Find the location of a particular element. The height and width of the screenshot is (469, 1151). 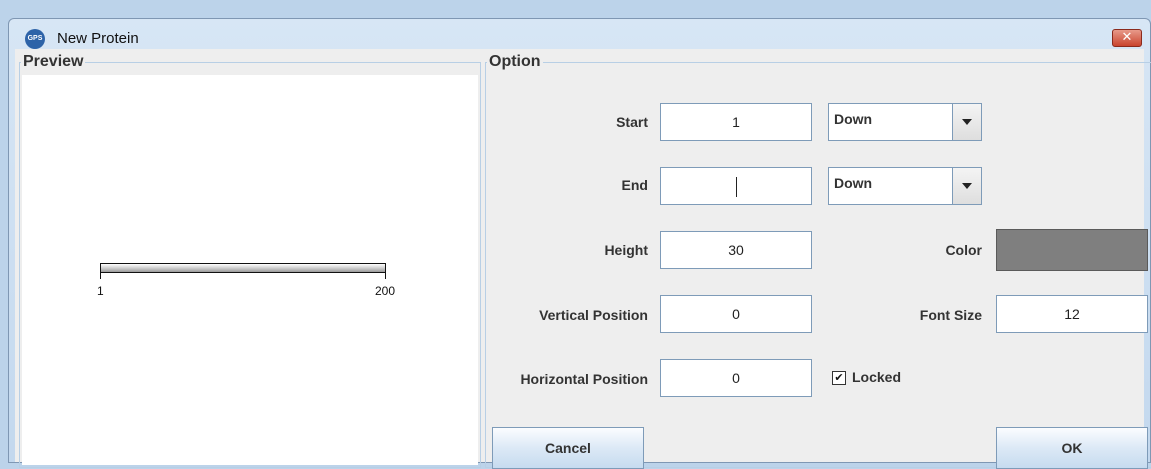

locked-checkbox: ✔ is located at coordinates (839, 378).